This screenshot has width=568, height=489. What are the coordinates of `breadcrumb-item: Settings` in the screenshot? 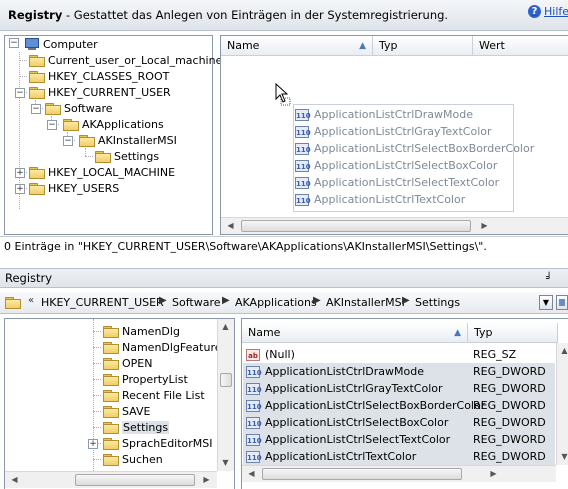 It's located at (437, 302).